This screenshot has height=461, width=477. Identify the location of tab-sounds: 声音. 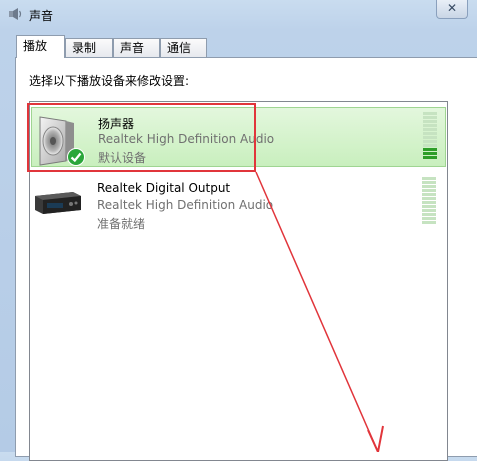
(136, 47).